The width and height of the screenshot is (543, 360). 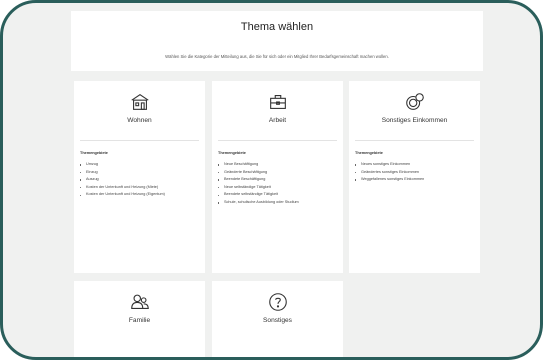 I want to click on question-icon, so click(x=277, y=302).